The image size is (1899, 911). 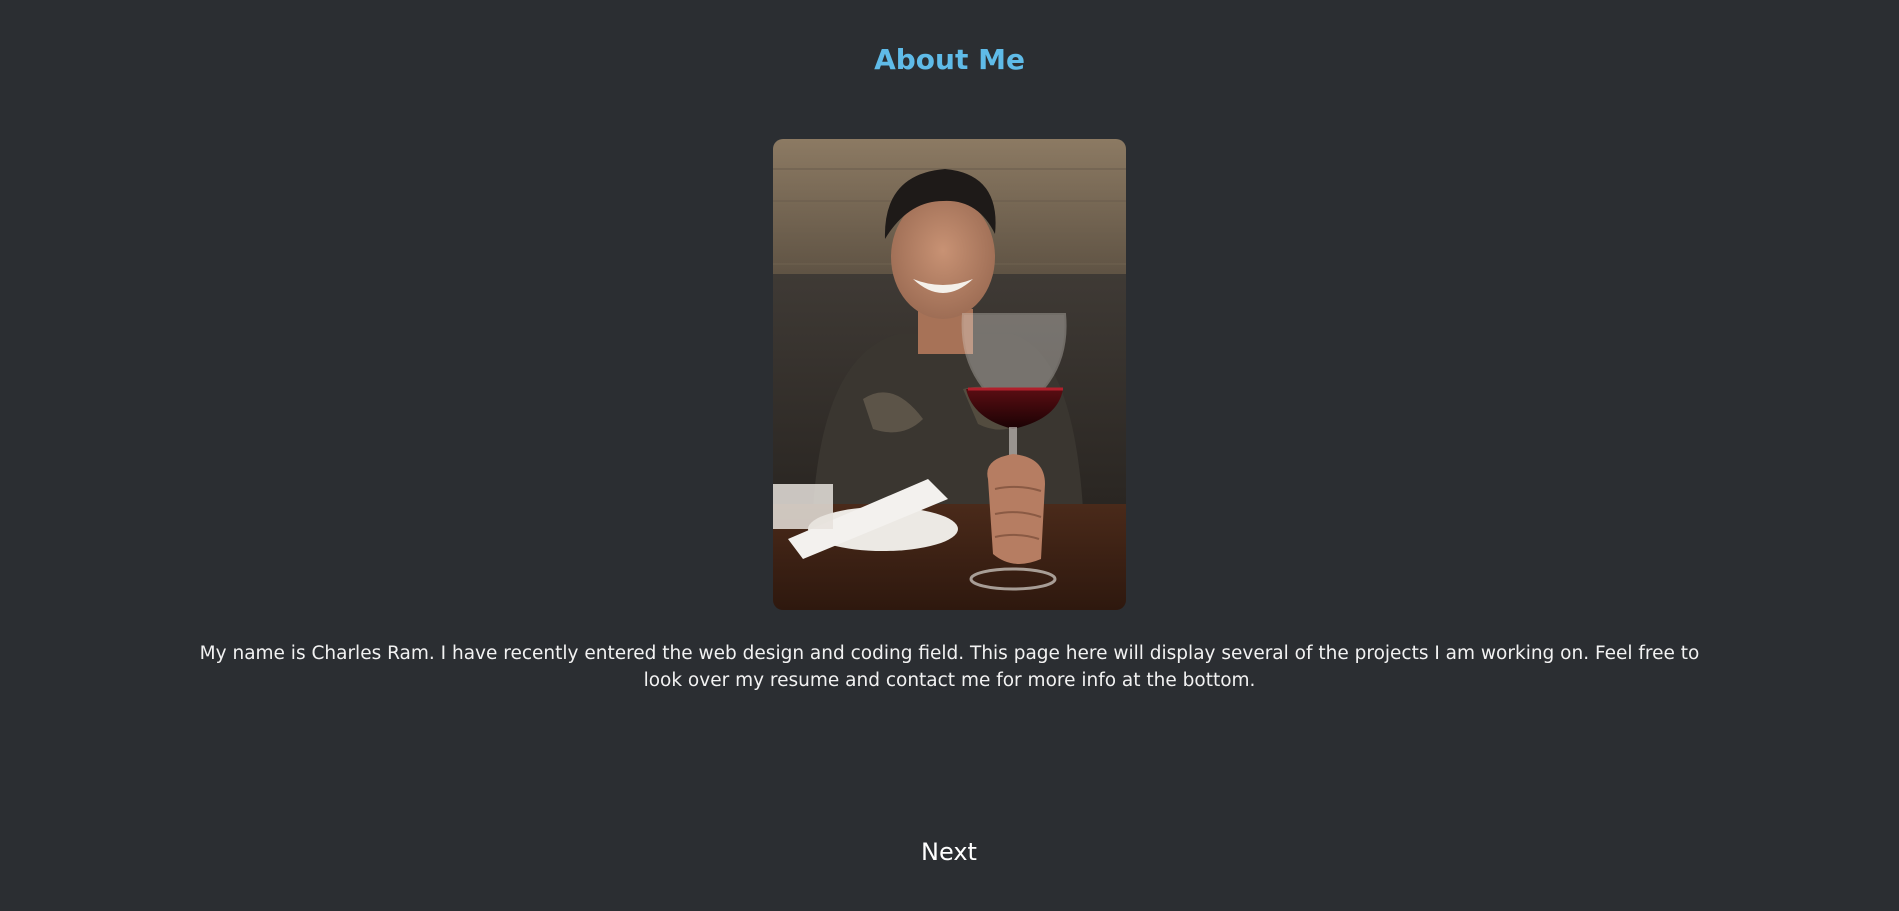 I want to click on page-title: About Me, so click(x=949, y=59).